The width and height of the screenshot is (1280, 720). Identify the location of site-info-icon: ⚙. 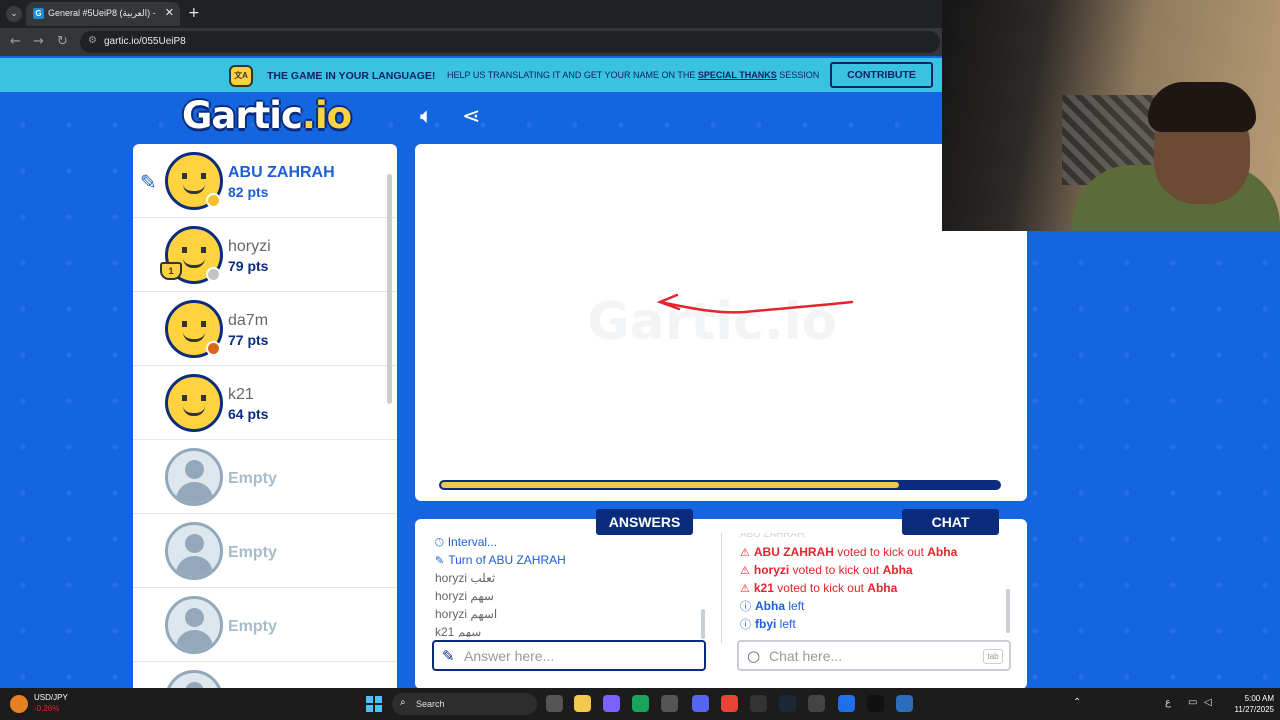
(92, 40).